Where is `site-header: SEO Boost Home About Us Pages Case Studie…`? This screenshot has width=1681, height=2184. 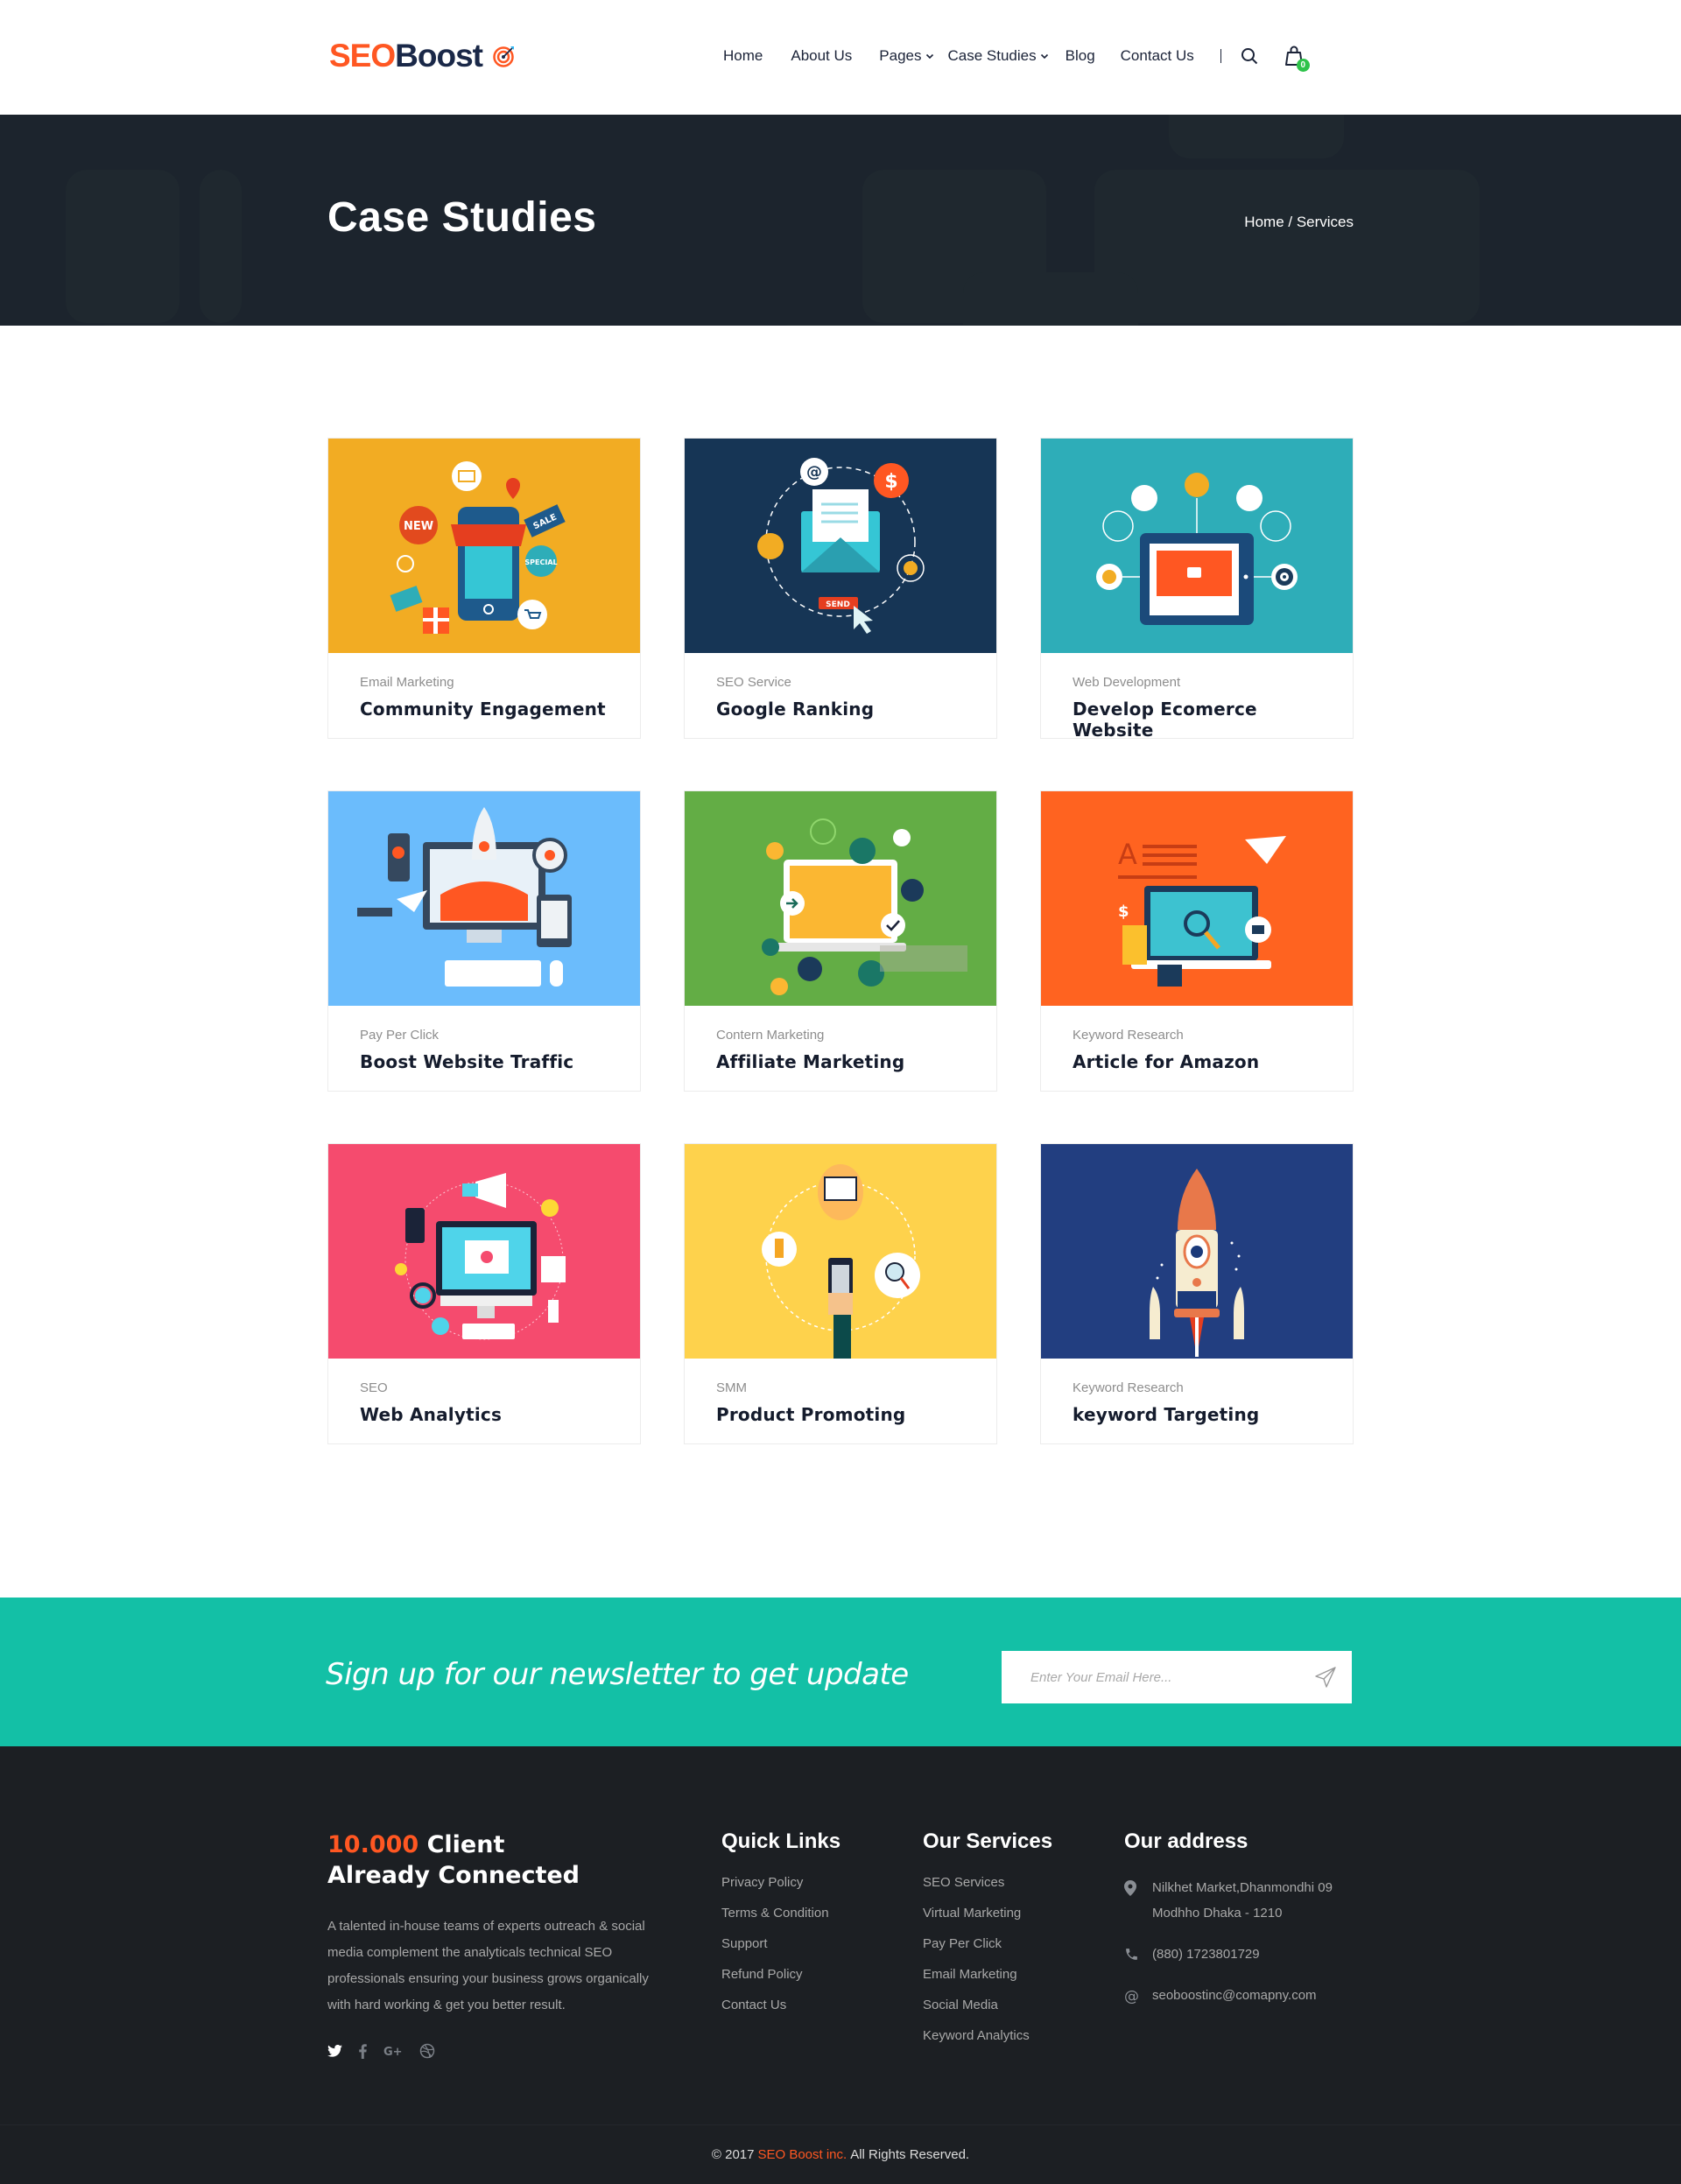 site-header: SEO Boost Home About Us Pages Case Studie… is located at coordinates (840, 57).